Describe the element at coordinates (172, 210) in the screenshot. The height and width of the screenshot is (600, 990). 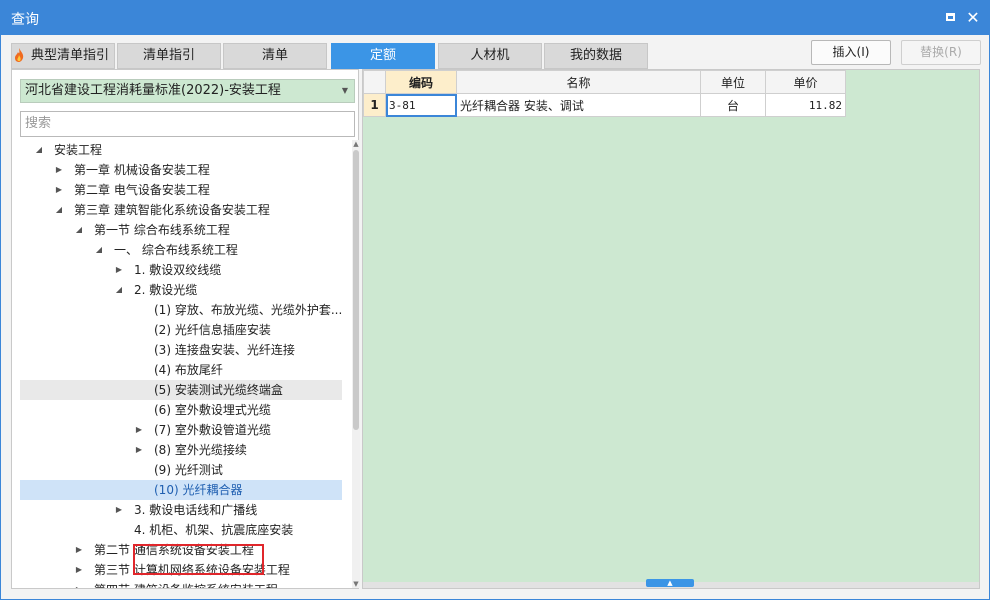
I see `tree-item-label: 第三章 建筑智能化系统设备安装工程` at that location.